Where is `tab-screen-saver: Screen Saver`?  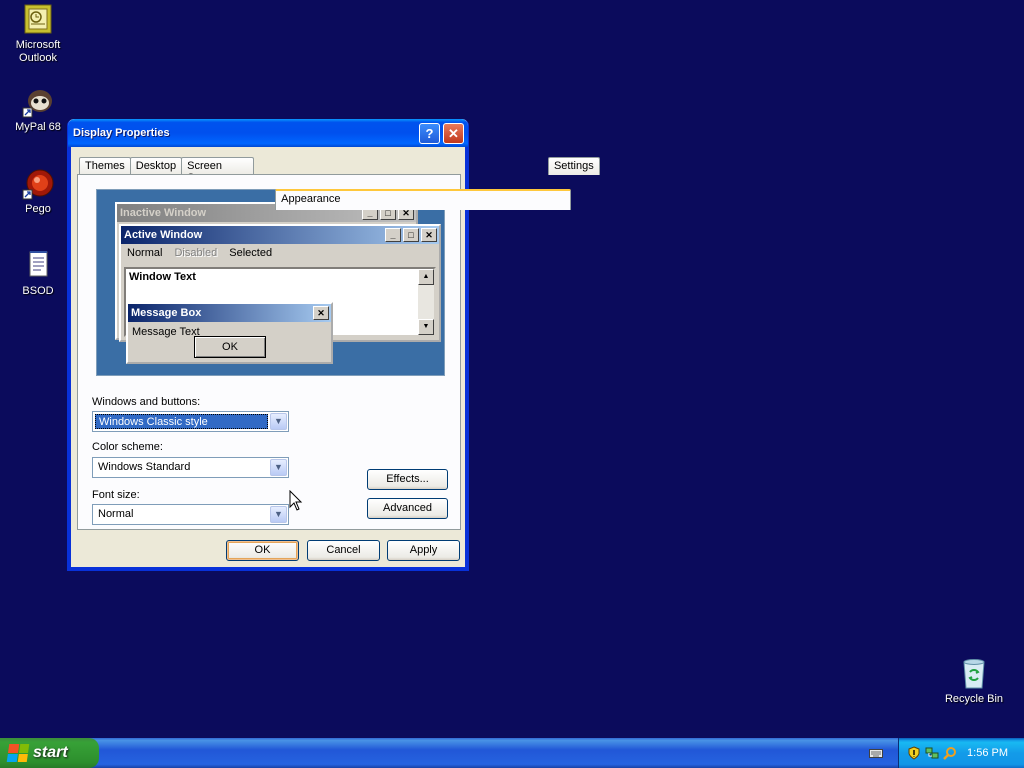
tab-screen-saver: Screen Saver is located at coordinates (218, 170).